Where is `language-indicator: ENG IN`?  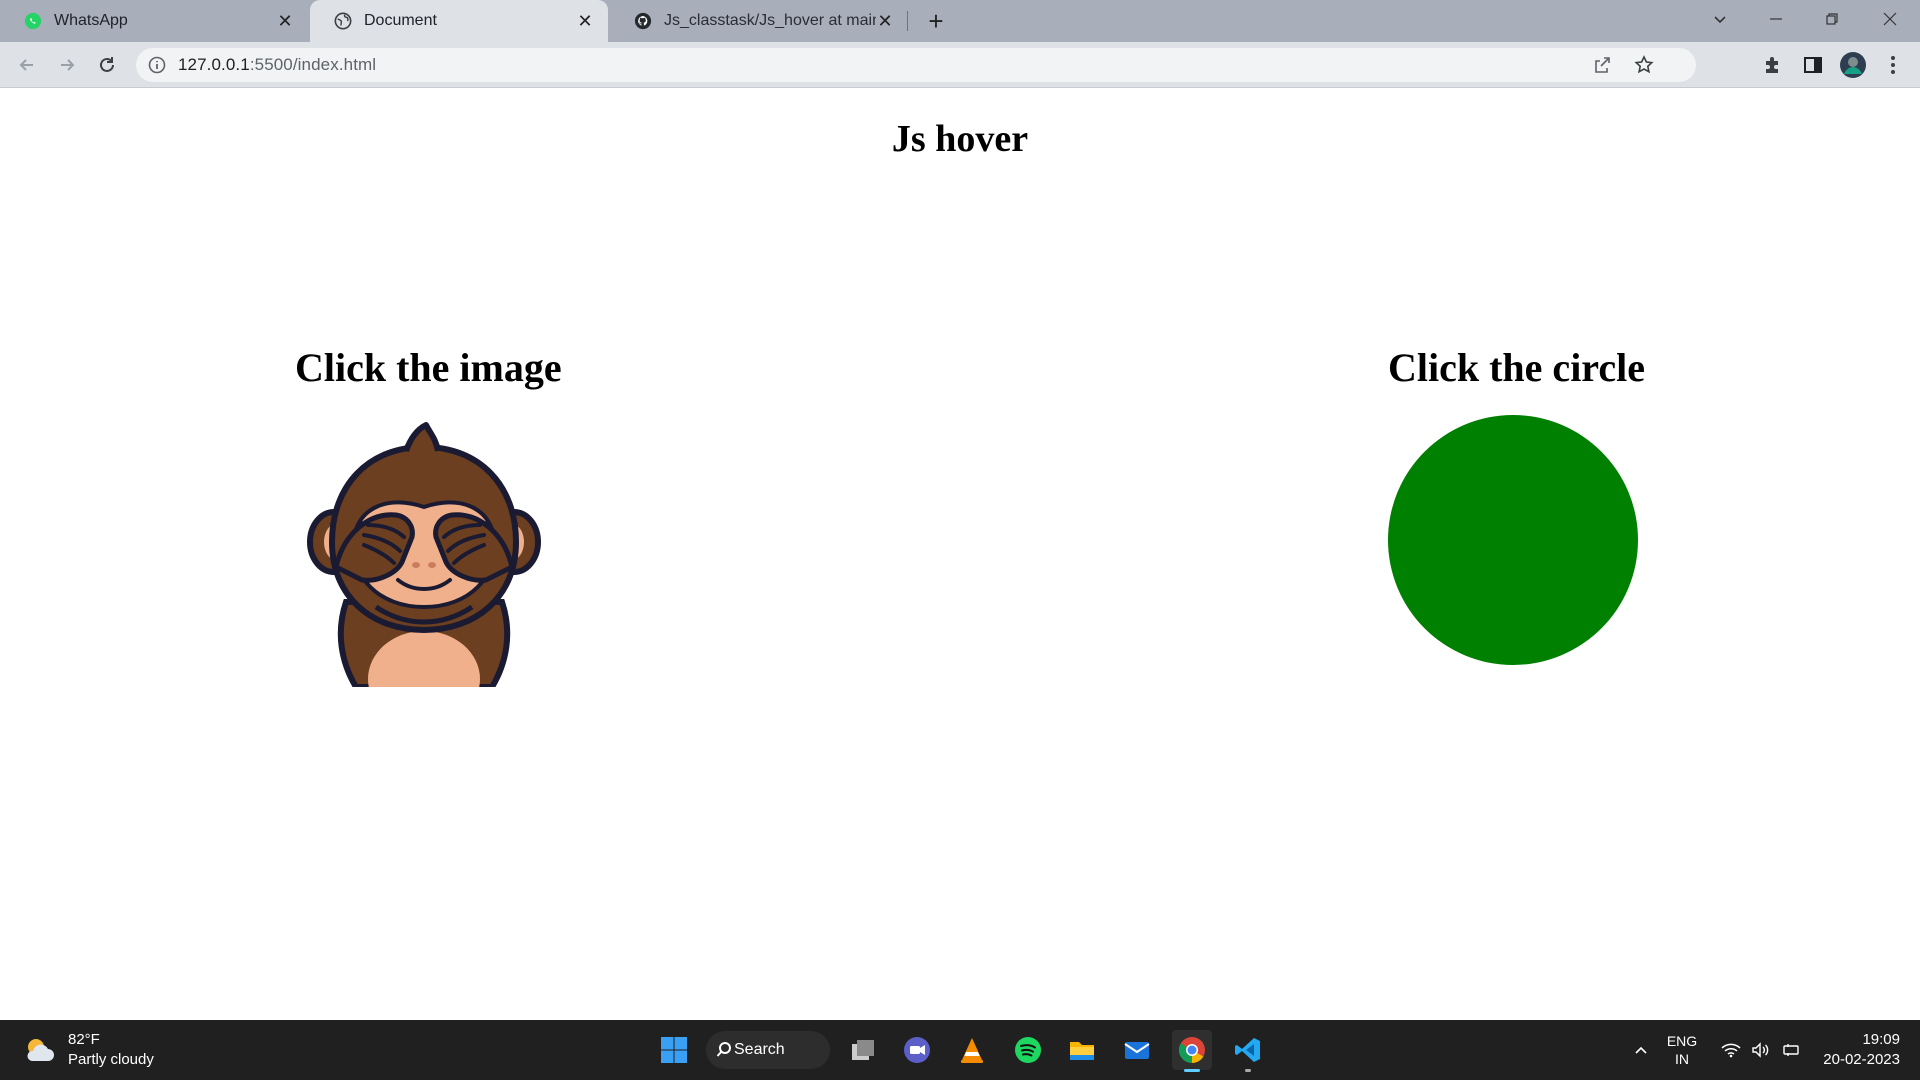
language-indicator: ENG IN is located at coordinates (1682, 1050).